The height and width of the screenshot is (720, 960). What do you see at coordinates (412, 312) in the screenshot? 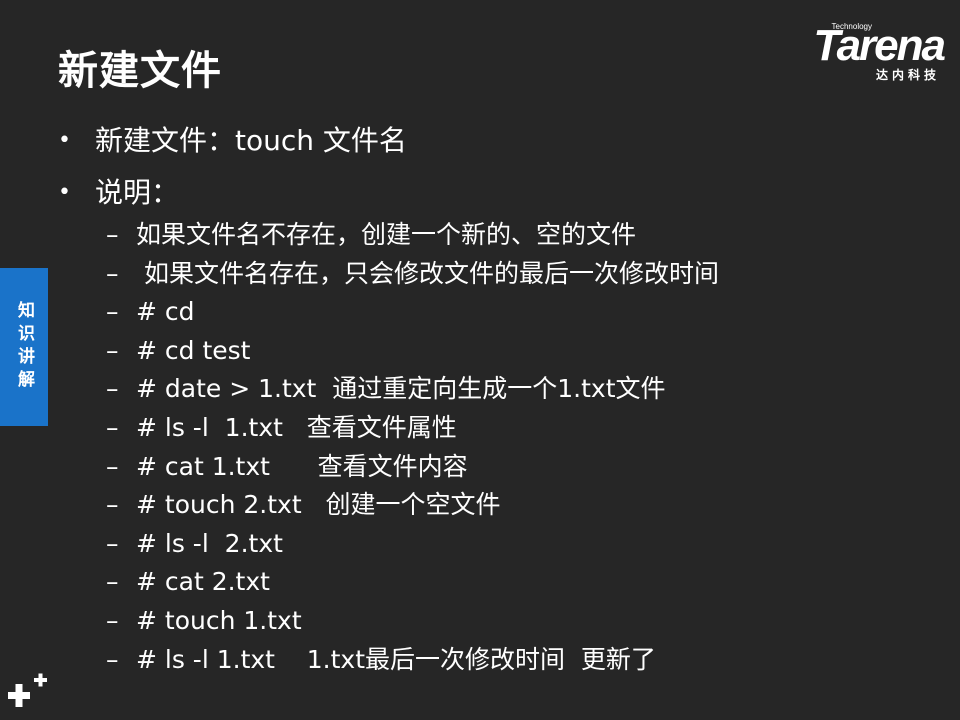
I see `sub-bullet-item: – # cd` at bounding box center [412, 312].